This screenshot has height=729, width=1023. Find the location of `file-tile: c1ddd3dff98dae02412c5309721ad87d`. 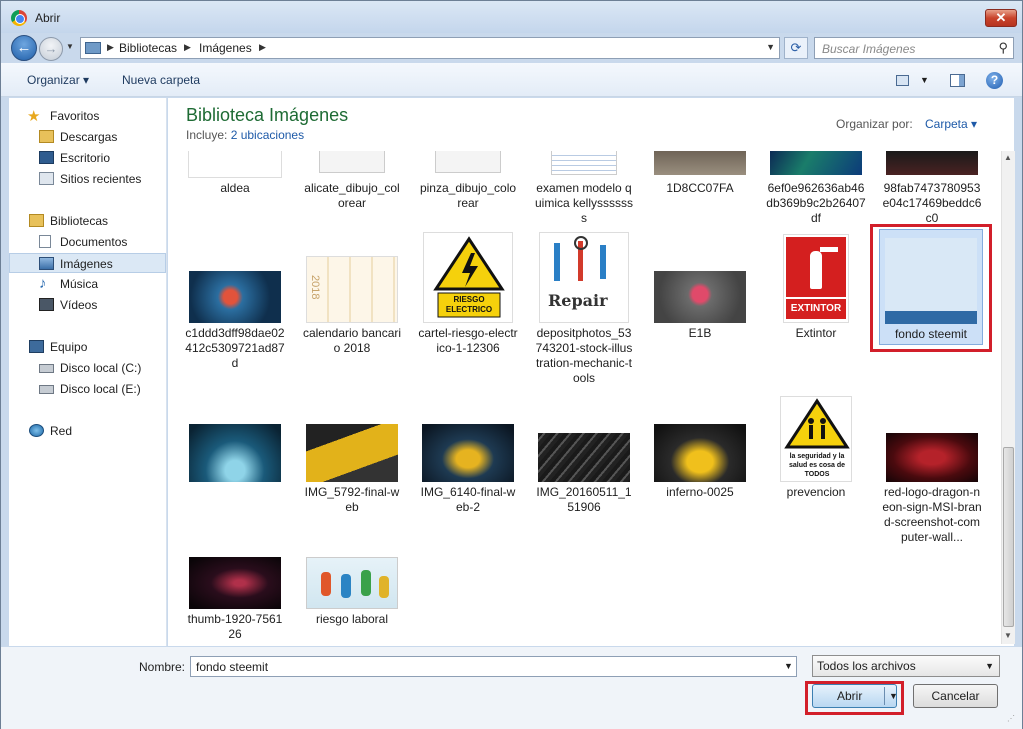

file-tile: c1ddd3dff98dae02412c5309721ad87d is located at coordinates (235, 303).